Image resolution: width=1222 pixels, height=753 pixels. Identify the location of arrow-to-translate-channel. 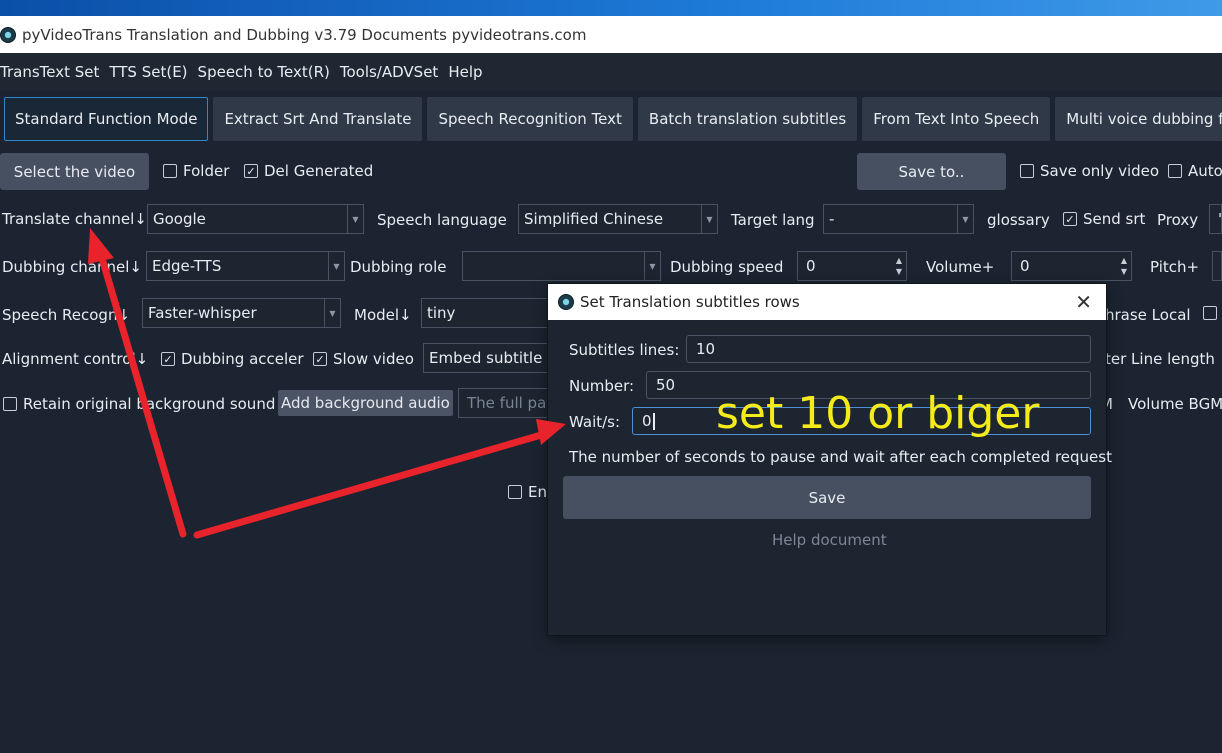
(141, 391).